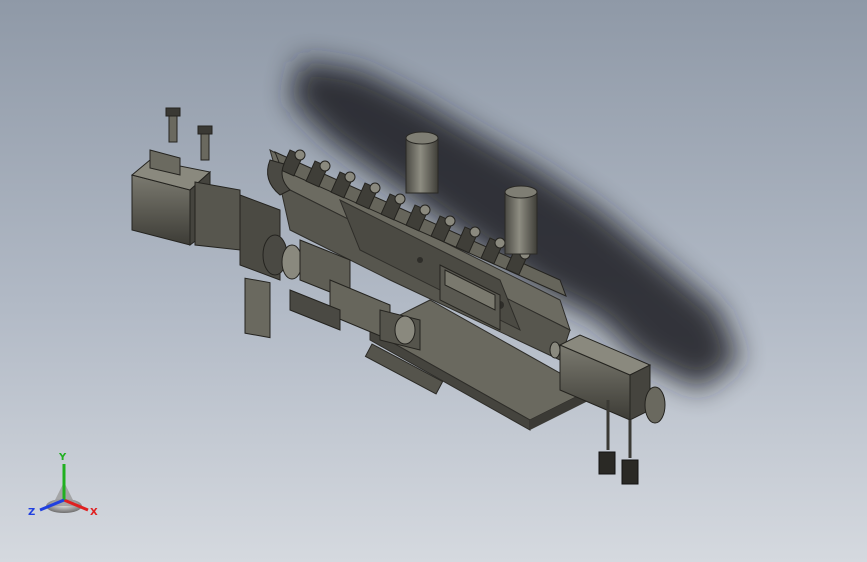 The image size is (867, 562). I want to click on cylinder-left, so click(422, 162).